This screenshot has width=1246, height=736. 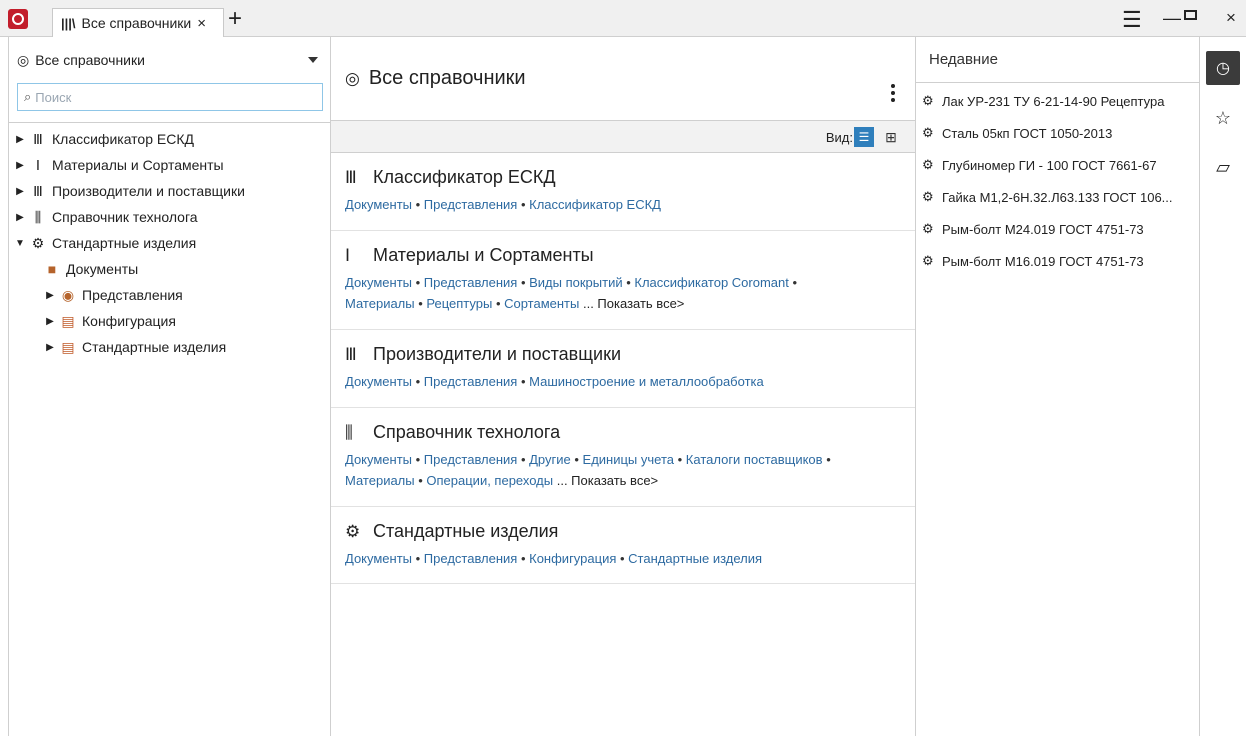 What do you see at coordinates (123, 139) in the screenshot?
I see `tree-item-label: Классификатор ЕСКД` at bounding box center [123, 139].